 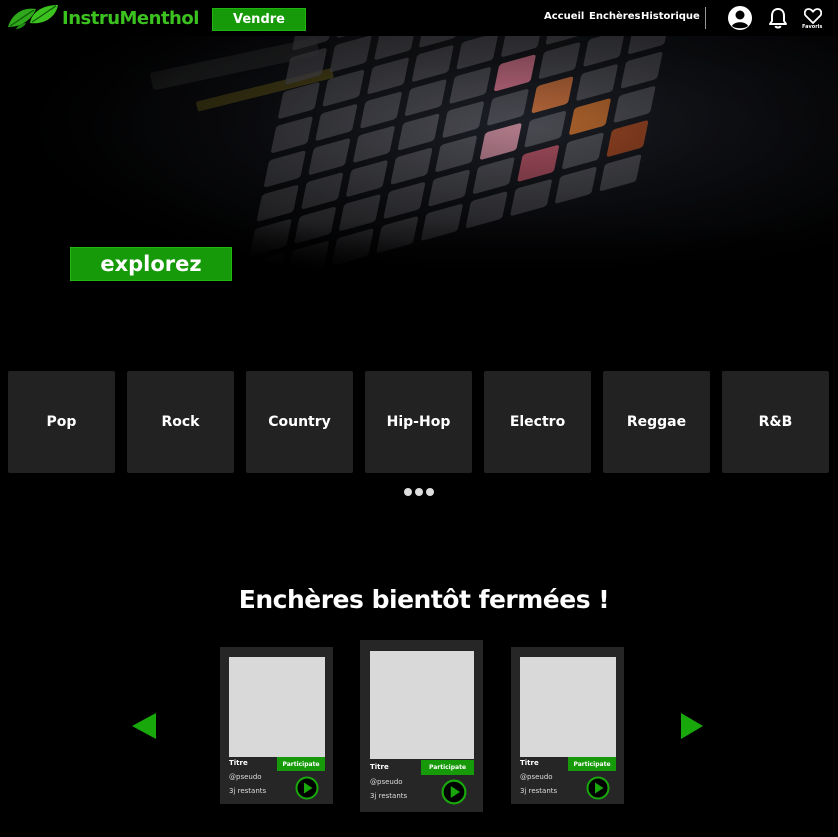 What do you see at coordinates (614, 16) in the screenshot?
I see `nav-link-auctions: Enchères` at bounding box center [614, 16].